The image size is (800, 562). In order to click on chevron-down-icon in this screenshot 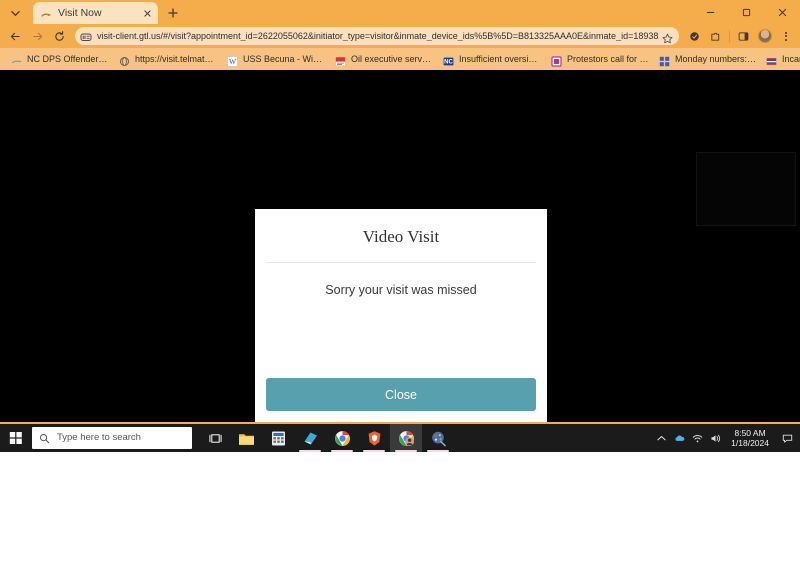, I will do `click(15, 13)`.